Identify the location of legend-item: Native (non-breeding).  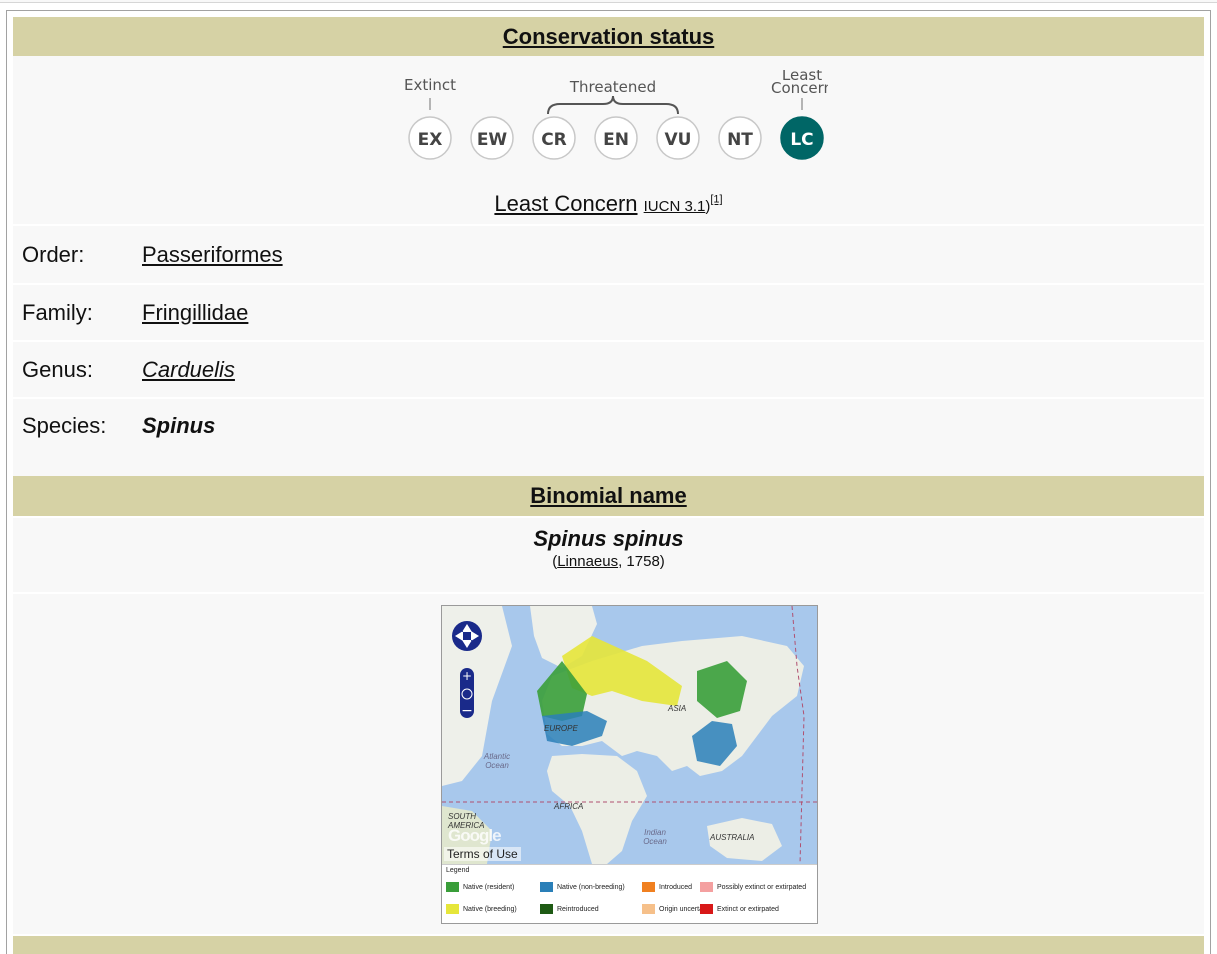
(582, 887).